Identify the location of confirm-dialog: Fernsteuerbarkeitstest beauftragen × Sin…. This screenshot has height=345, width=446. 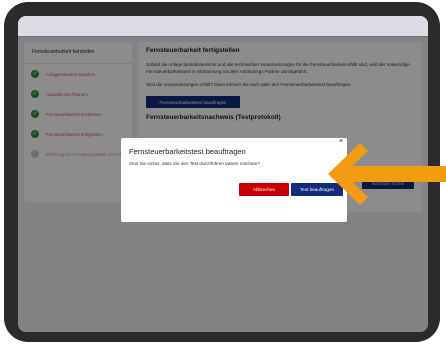
(234, 180).